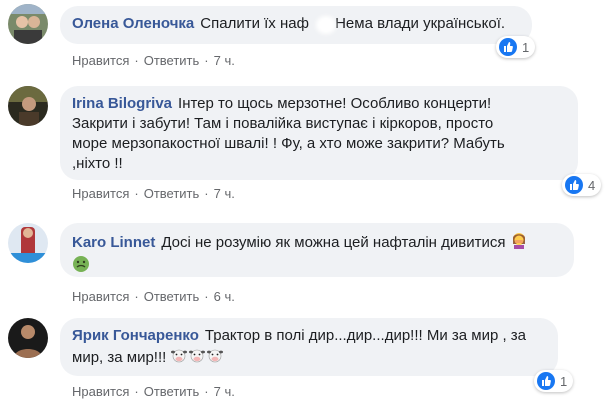  What do you see at coordinates (135, 335) in the screenshot?
I see `comment-author: Ярик Гончаренко` at bounding box center [135, 335].